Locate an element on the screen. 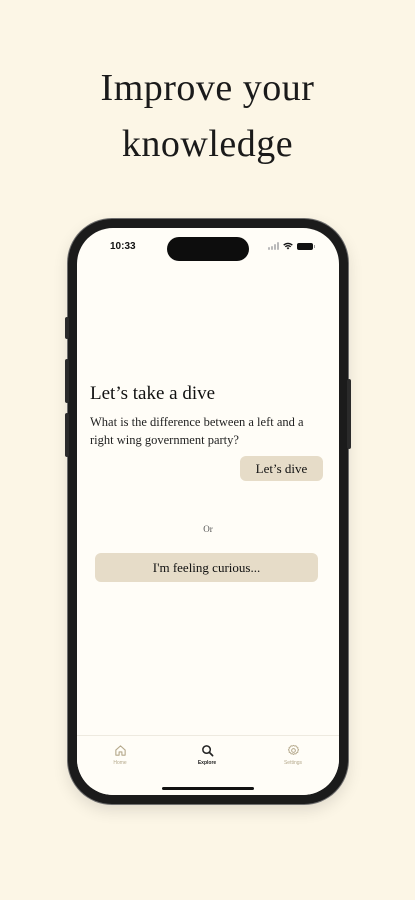  tab-bar: Home Explore Settings is located at coordinates (208, 765).